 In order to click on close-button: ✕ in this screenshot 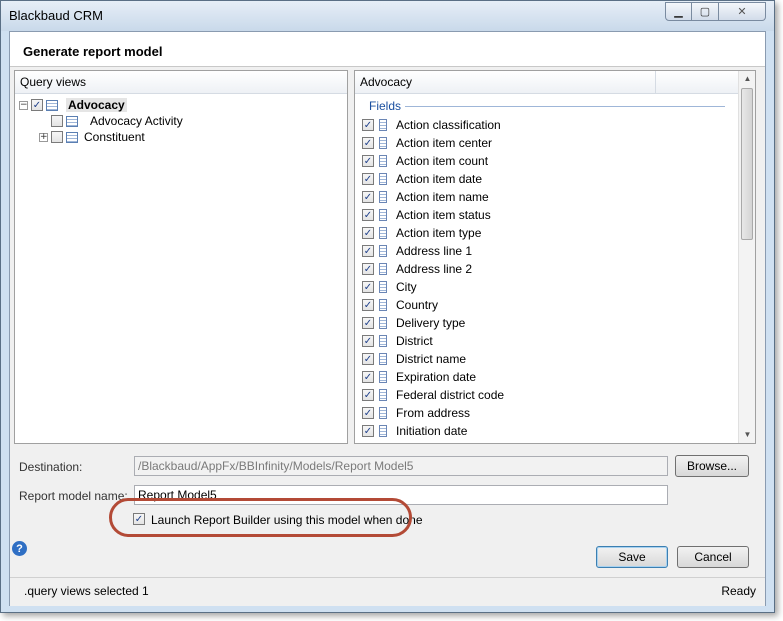, I will do `click(742, 11)`.